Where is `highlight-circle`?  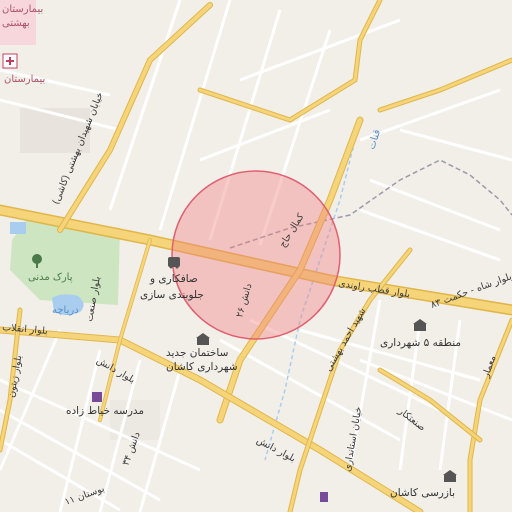
highlight-circle is located at coordinates (256, 255).